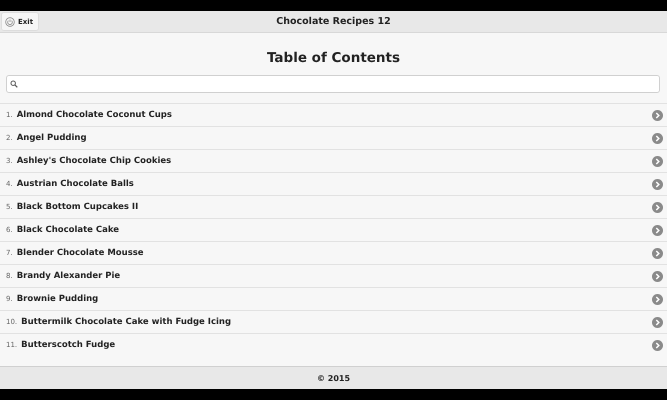 This screenshot has height=400, width=667. What do you see at coordinates (78, 207) in the screenshot?
I see `recipe-title: Black Bottom Cupcakes II` at bounding box center [78, 207].